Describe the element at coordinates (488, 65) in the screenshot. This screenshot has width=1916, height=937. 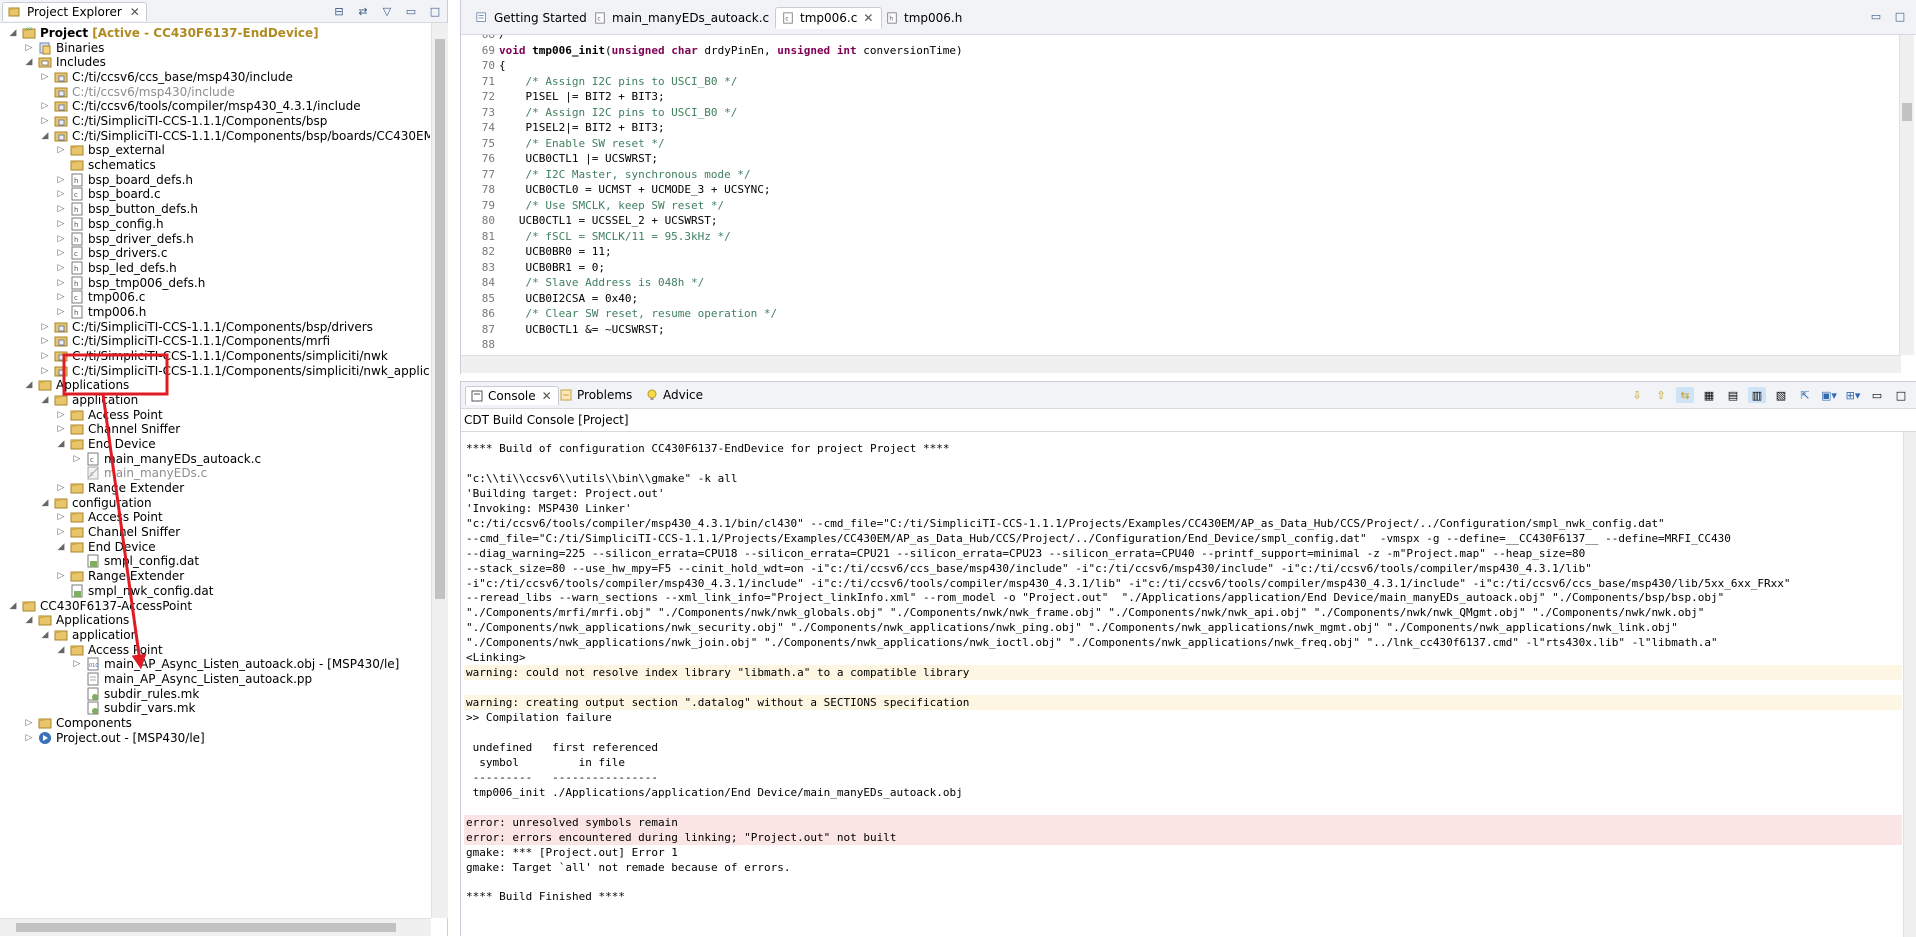
I see `line-number: 70` at that location.